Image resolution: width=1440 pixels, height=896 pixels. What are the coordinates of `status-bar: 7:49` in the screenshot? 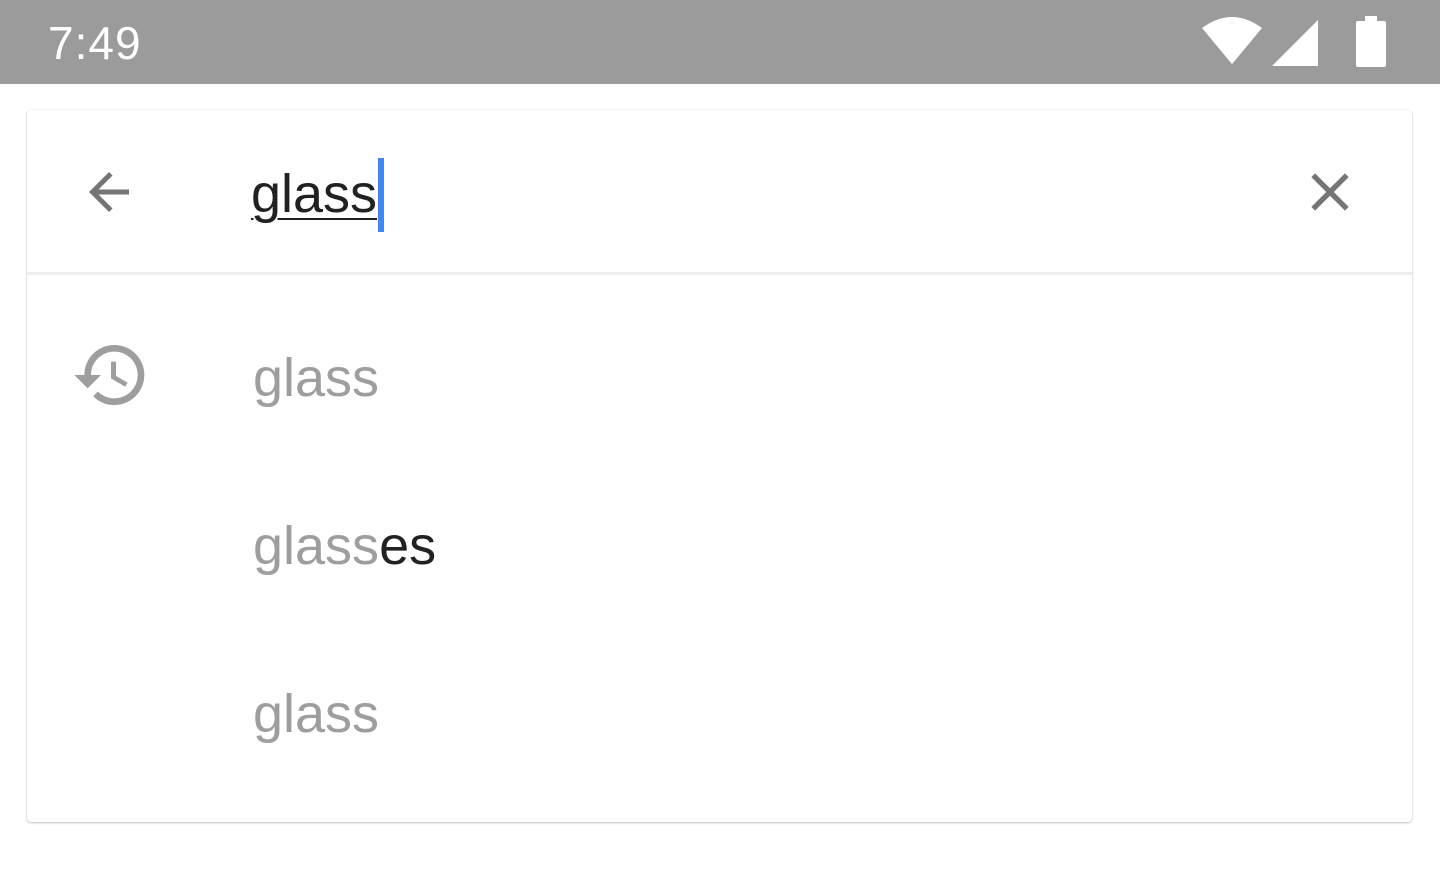 It's located at (720, 42).